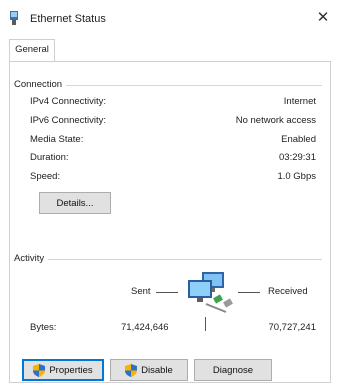 This screenshot has height=389, width=340. What do you see at coordinates (167, 292) in the screenshot?
I see `sent-line` at bounding box center [167, 292].